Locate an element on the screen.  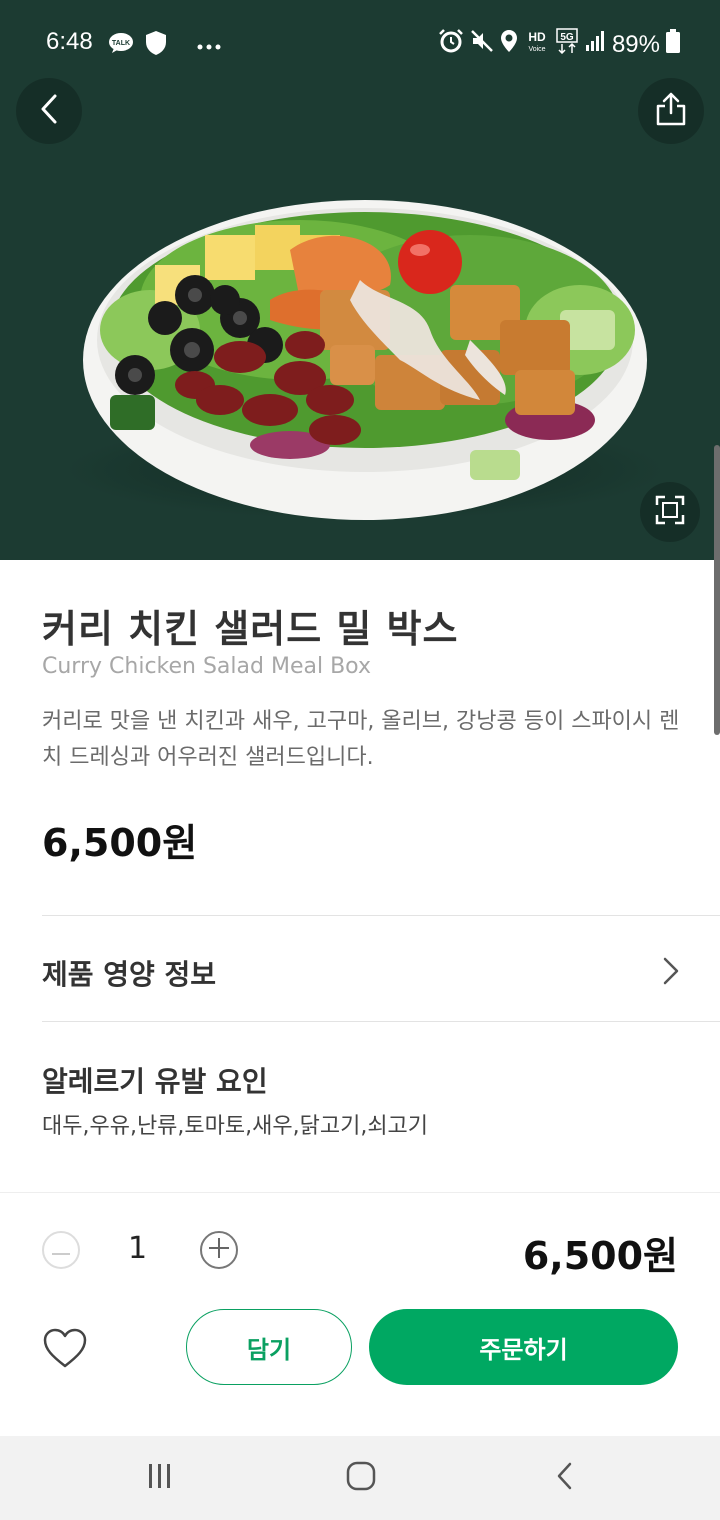
shield-icon is located at coordinates (156, 45).